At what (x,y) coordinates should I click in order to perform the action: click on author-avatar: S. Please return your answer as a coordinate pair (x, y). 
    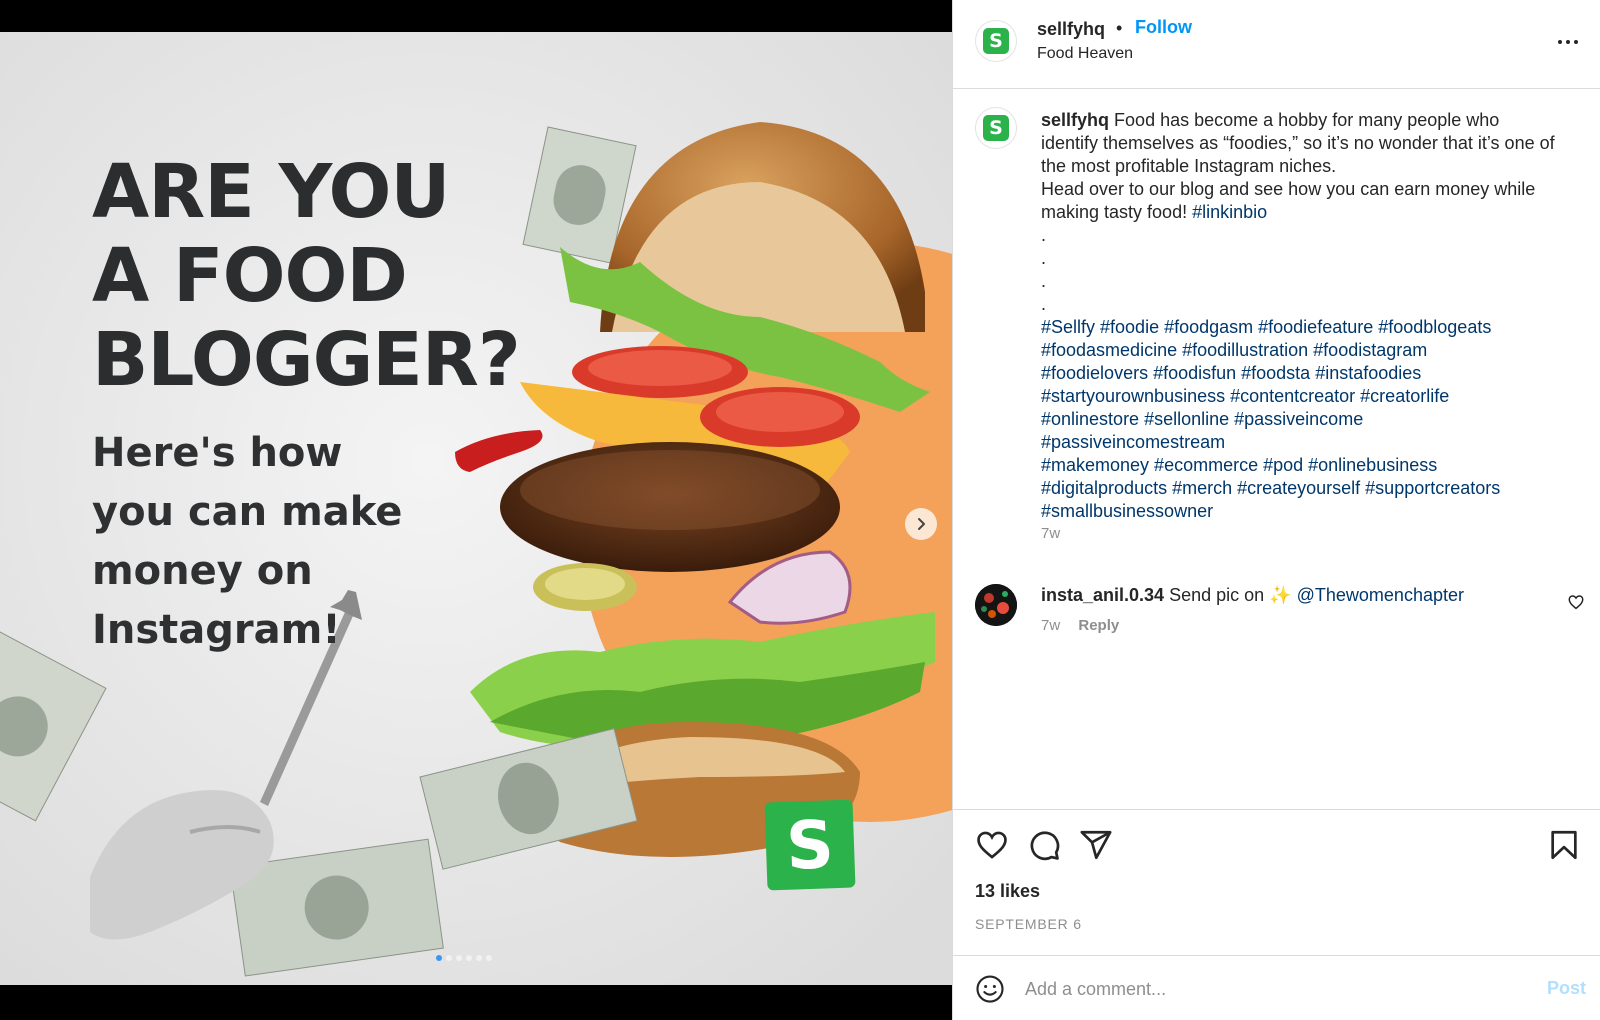
    Looking at the image, I should click on (996, 41).